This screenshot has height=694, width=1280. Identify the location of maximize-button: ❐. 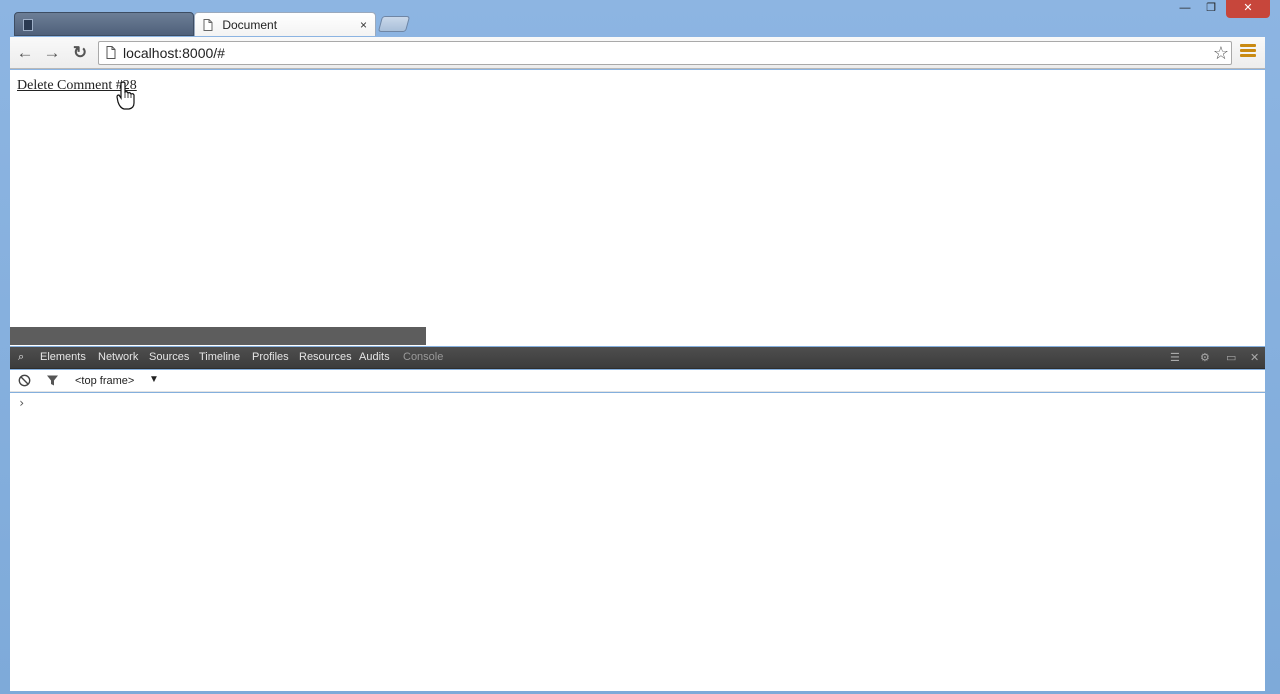
(1211, 9).